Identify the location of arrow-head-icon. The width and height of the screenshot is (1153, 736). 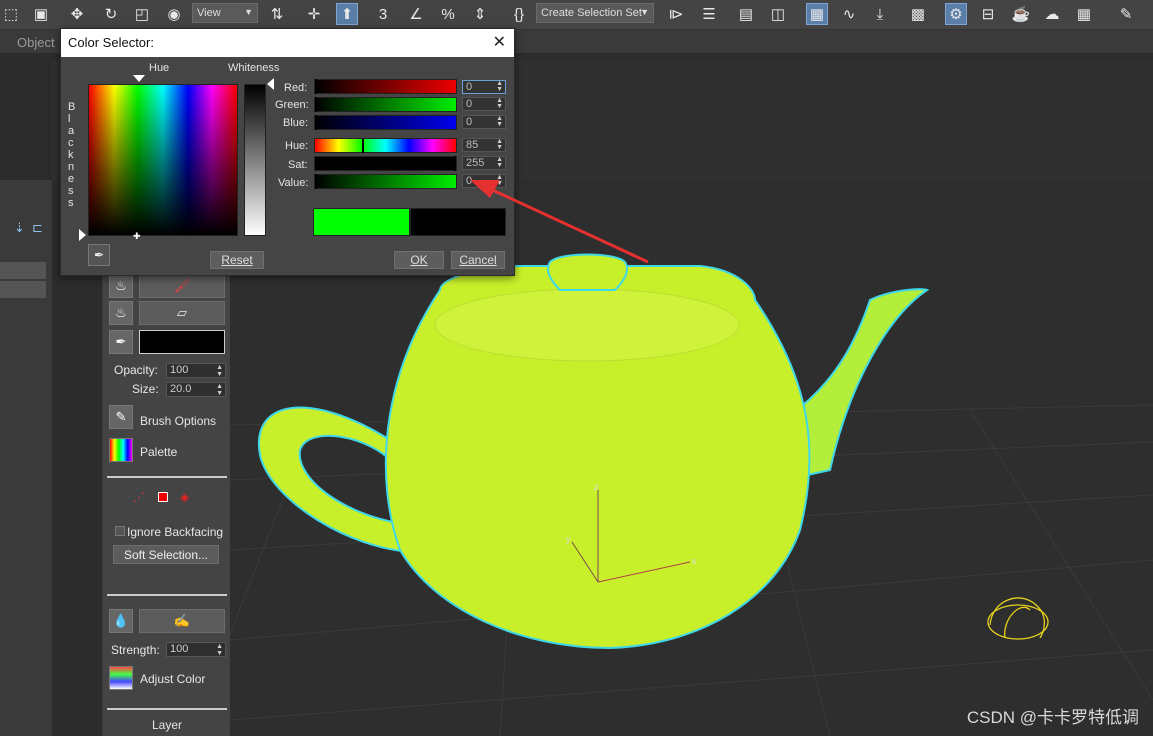
(485, 189).